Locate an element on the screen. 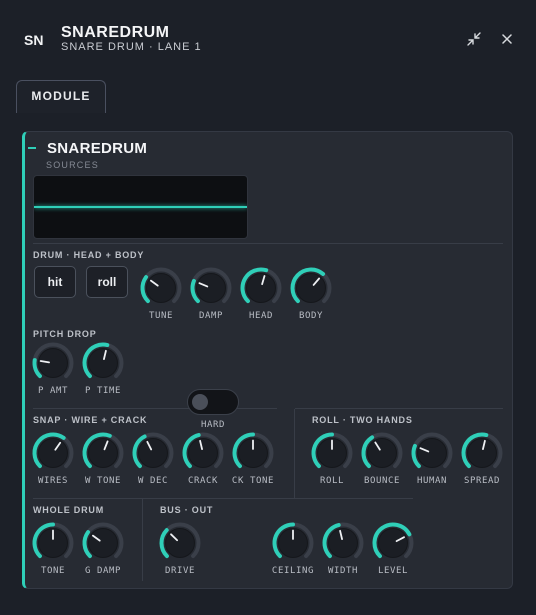  knob-label-body: BODY is located at coordinates (311, 316).